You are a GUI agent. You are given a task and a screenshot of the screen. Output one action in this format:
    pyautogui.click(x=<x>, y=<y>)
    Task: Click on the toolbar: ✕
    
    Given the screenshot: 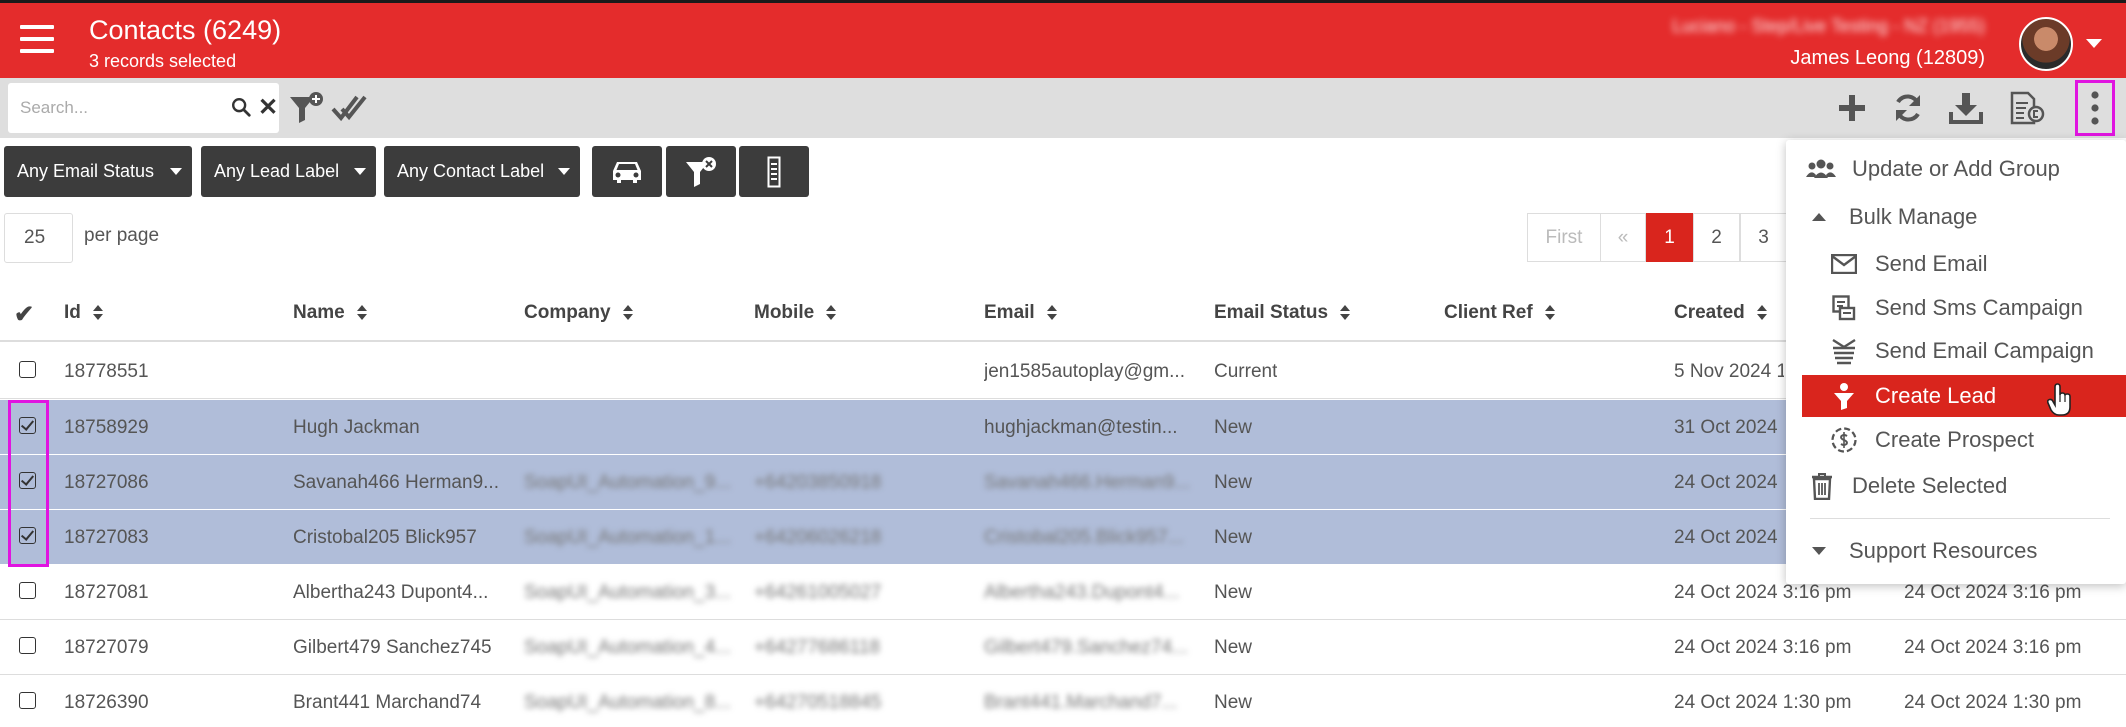 What is the action you would take?
    pyautogui.click(x=1063, y=108)
    